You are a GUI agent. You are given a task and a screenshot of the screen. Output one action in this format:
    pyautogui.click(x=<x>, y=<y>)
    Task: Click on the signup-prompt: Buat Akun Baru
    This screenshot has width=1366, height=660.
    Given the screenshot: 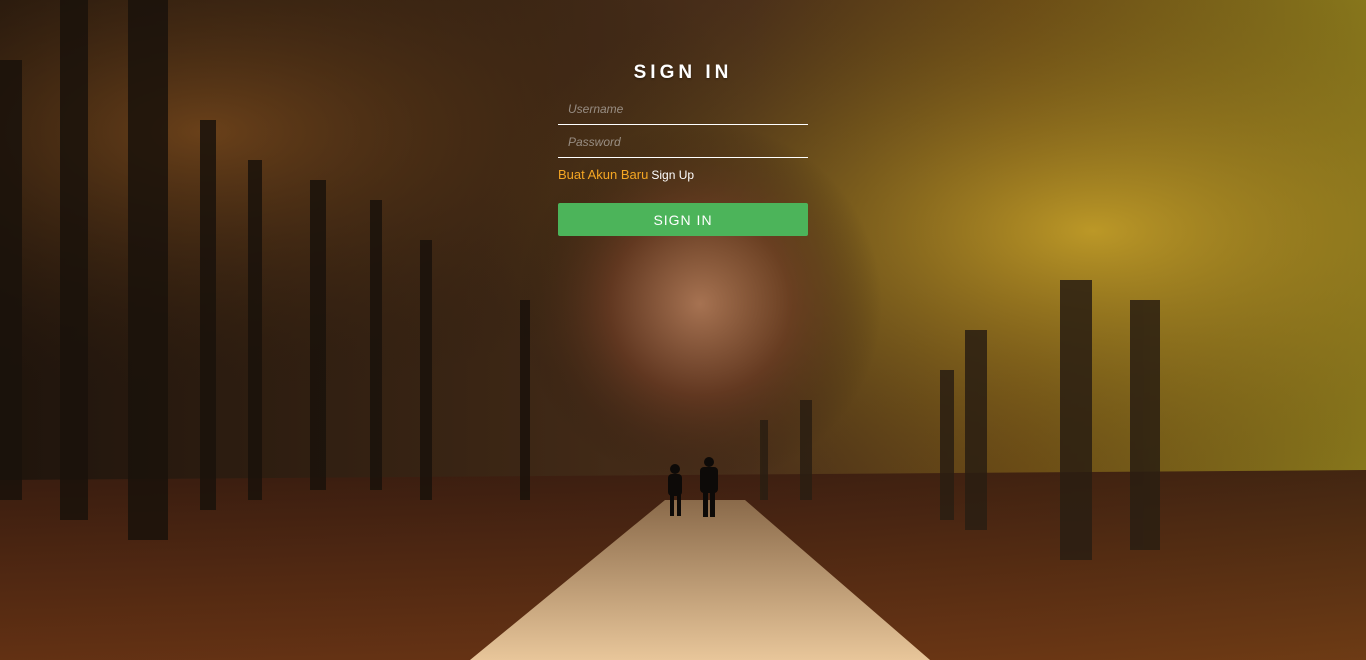 What is the action you would take?
    pyautogui.click(x=603, y=174)
    